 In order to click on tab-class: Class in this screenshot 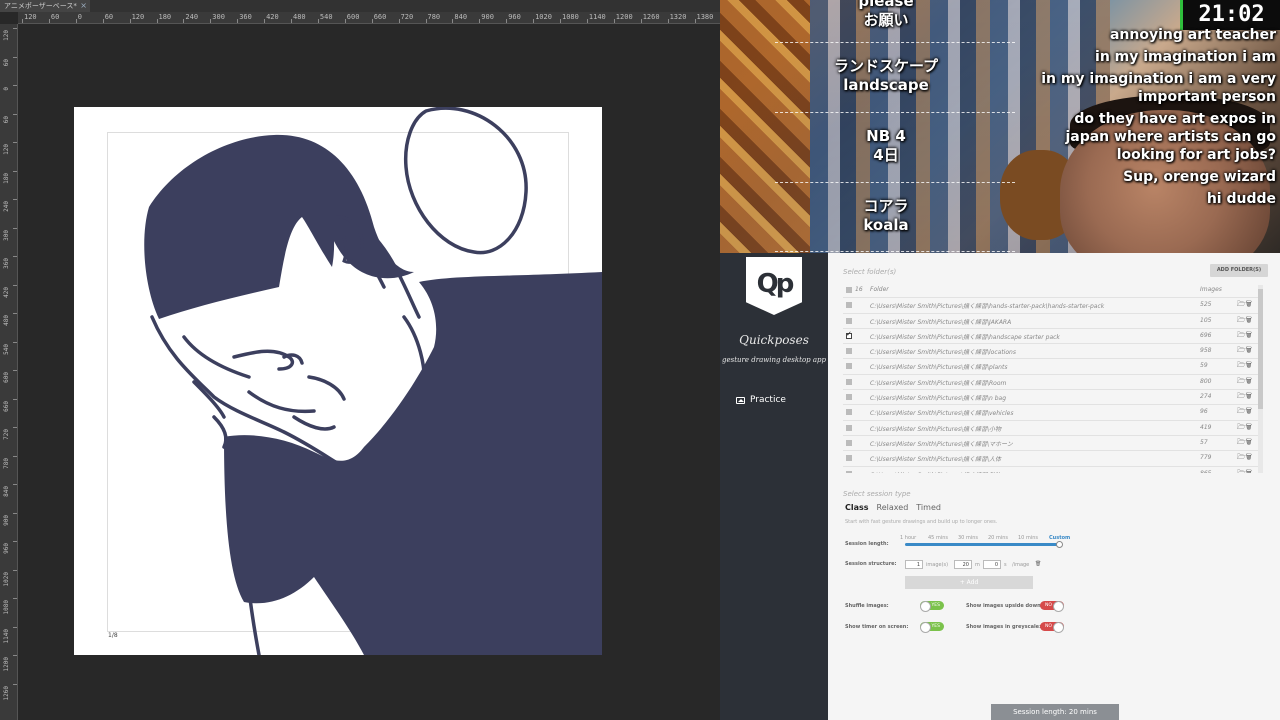, I will do `click(857, 507)`.